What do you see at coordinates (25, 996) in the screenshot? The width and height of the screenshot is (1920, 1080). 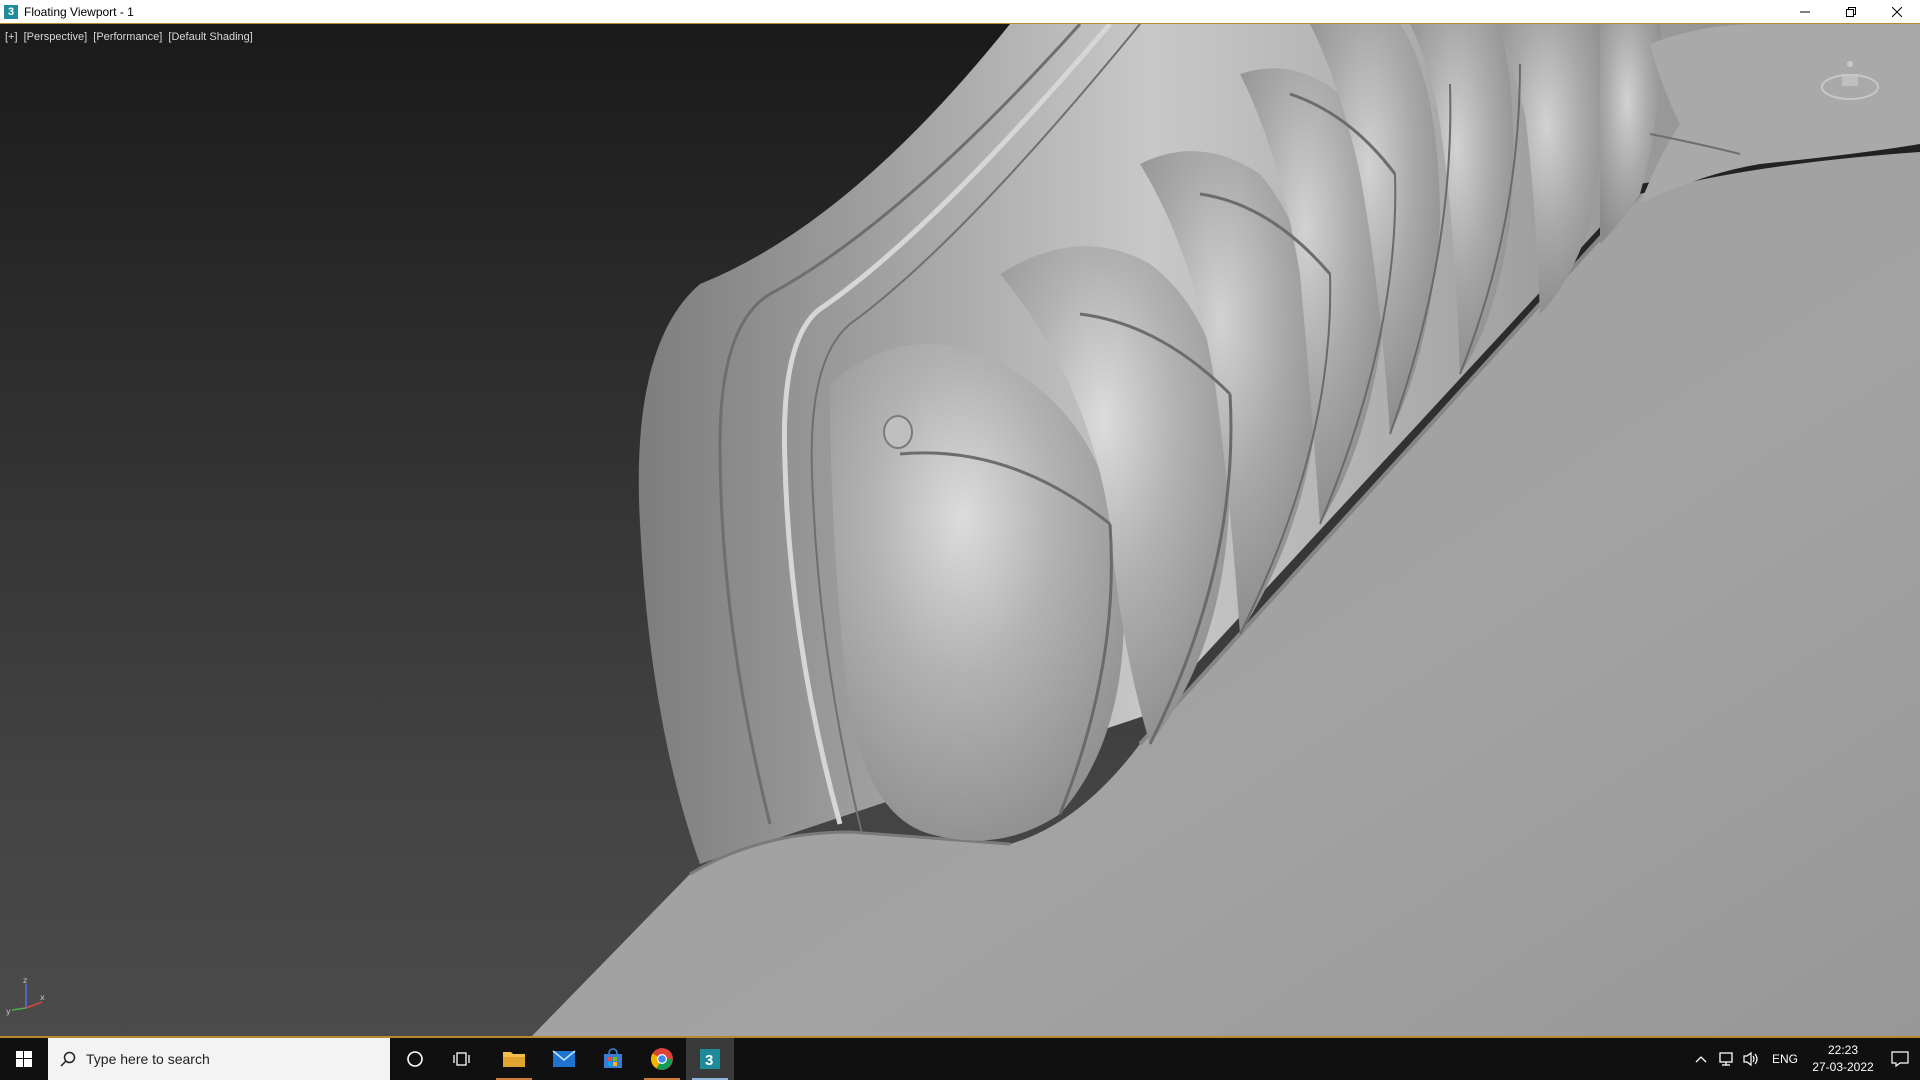 I see `axis-tripod-icon: z x y` at bounding box center [25, 996].